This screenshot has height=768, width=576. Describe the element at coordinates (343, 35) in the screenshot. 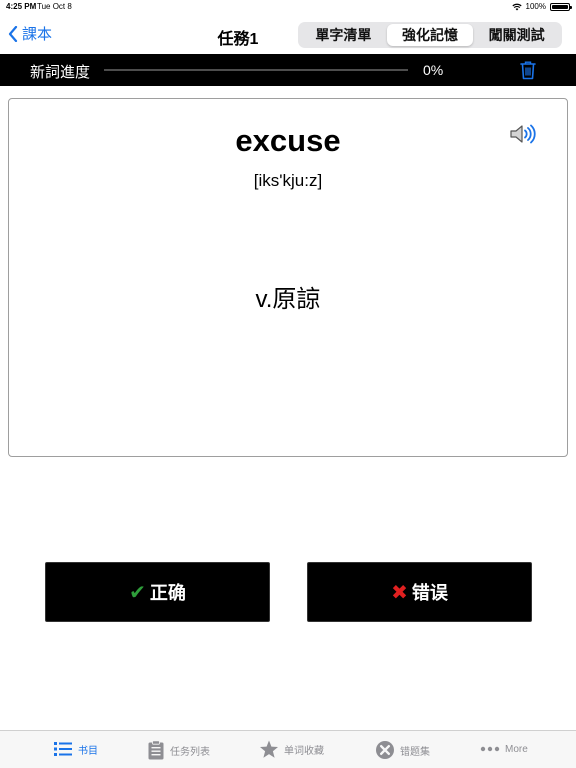

I see `segment-word-list: 單字清單` at that location.